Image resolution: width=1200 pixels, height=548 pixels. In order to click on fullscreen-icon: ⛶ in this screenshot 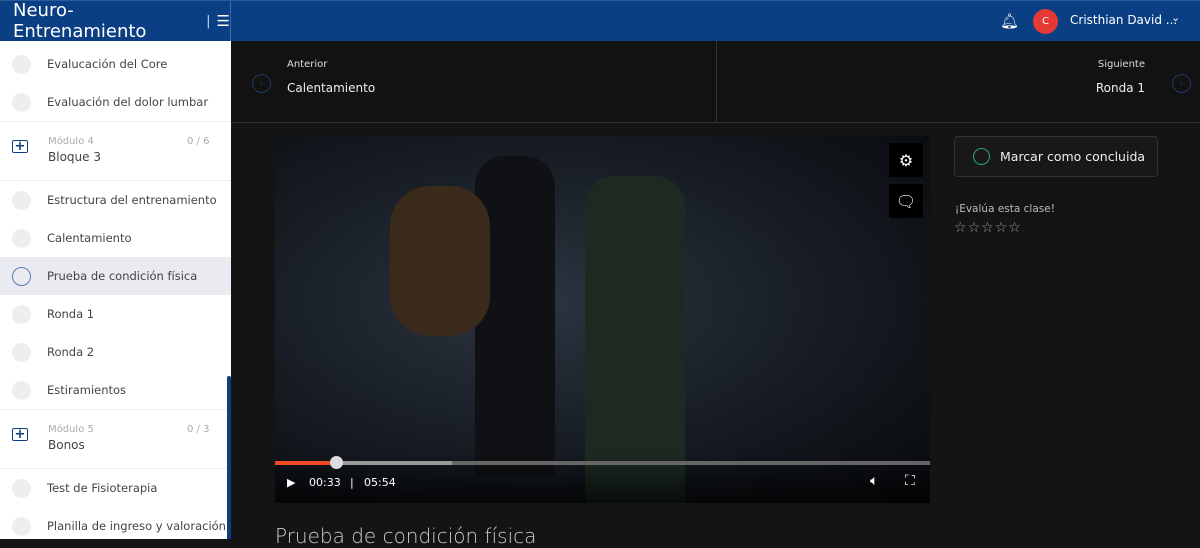, I will do `click(910, 481)`.